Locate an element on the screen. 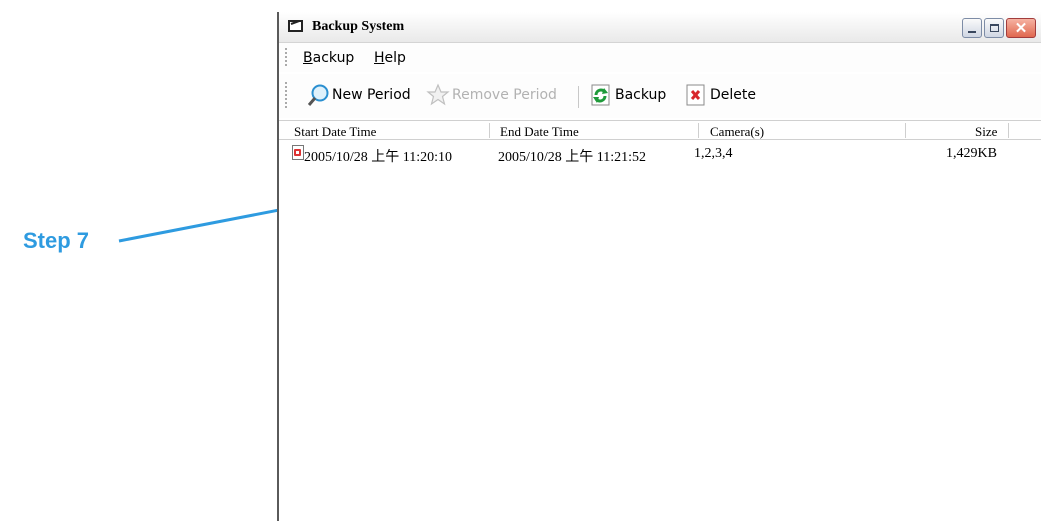 Image resolution: width=1041 pixels, height=521 pixels. menu-bar: Backup Help is located at coordinates (660, 57).